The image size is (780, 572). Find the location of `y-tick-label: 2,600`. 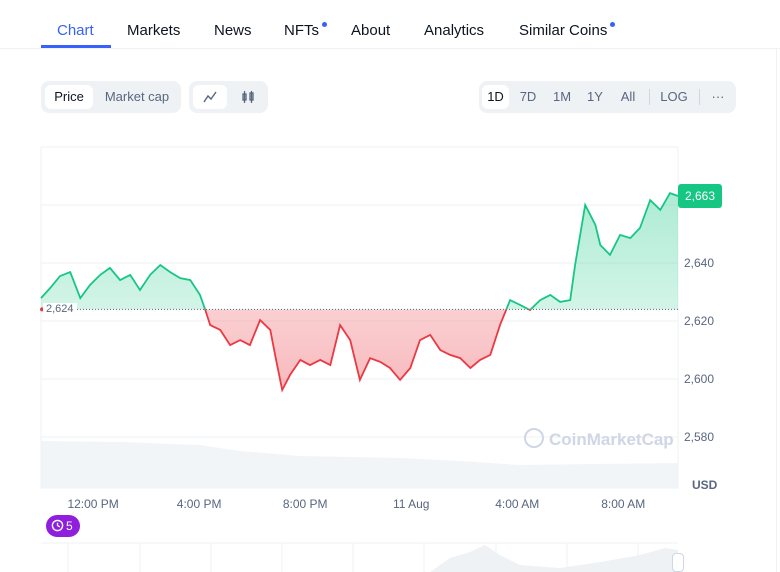

y-tick-label: 2,600 is located at coordinates (699, 379).